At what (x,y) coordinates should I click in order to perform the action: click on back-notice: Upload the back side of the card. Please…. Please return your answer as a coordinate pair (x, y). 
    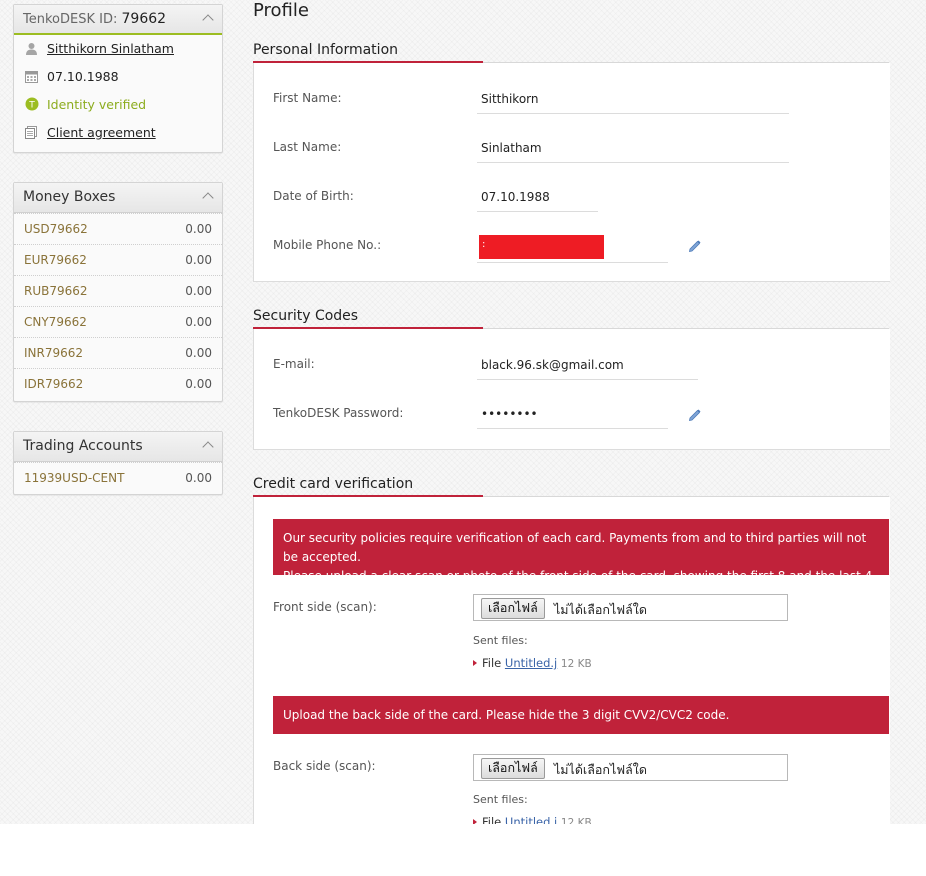
    Looking at the image, I should click on (581, 715).